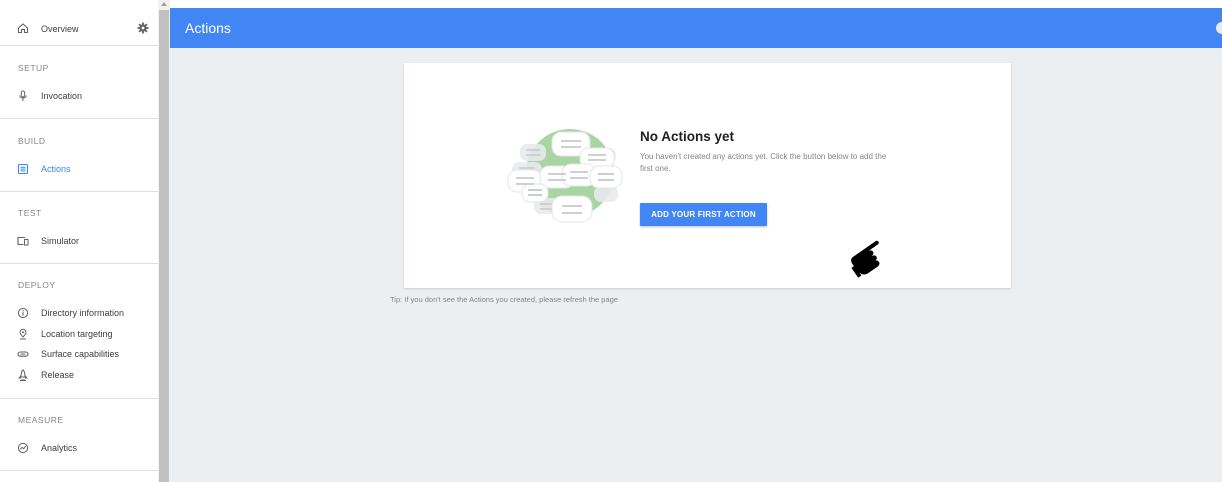 This screenshot has width=1222, height=482. What do you see at coordinates (23, 28) in the screenshot?
I see `home-icon` at bounding box center [23, 28].